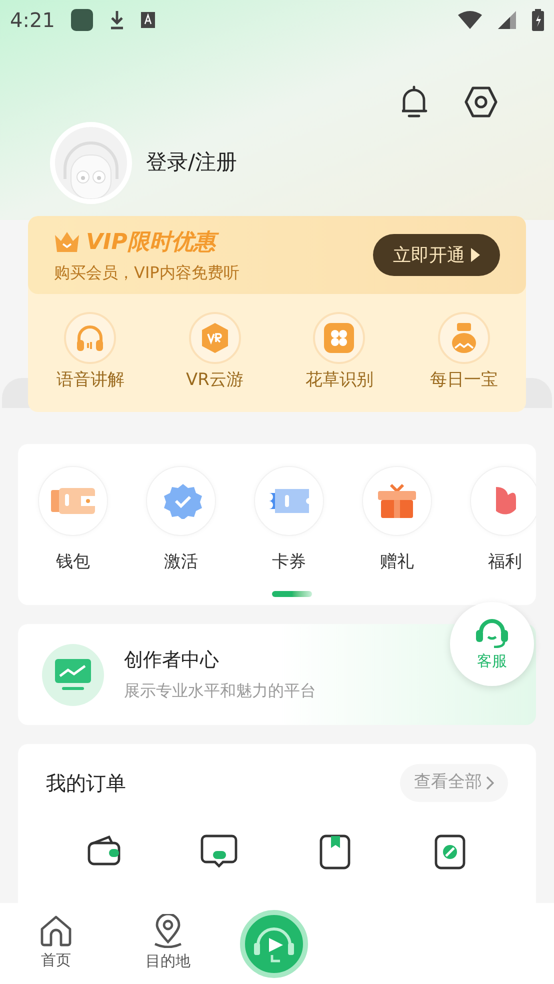 This screenshot has width=554, height=984. Describe the element at coordinates (538, 20) in the screenshot. I see `battery-icon` at that location.